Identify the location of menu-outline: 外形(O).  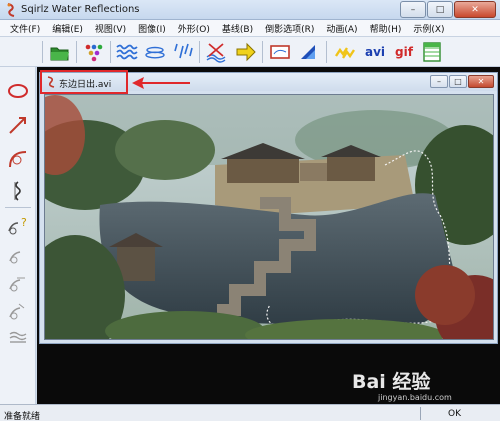
(194, 28).